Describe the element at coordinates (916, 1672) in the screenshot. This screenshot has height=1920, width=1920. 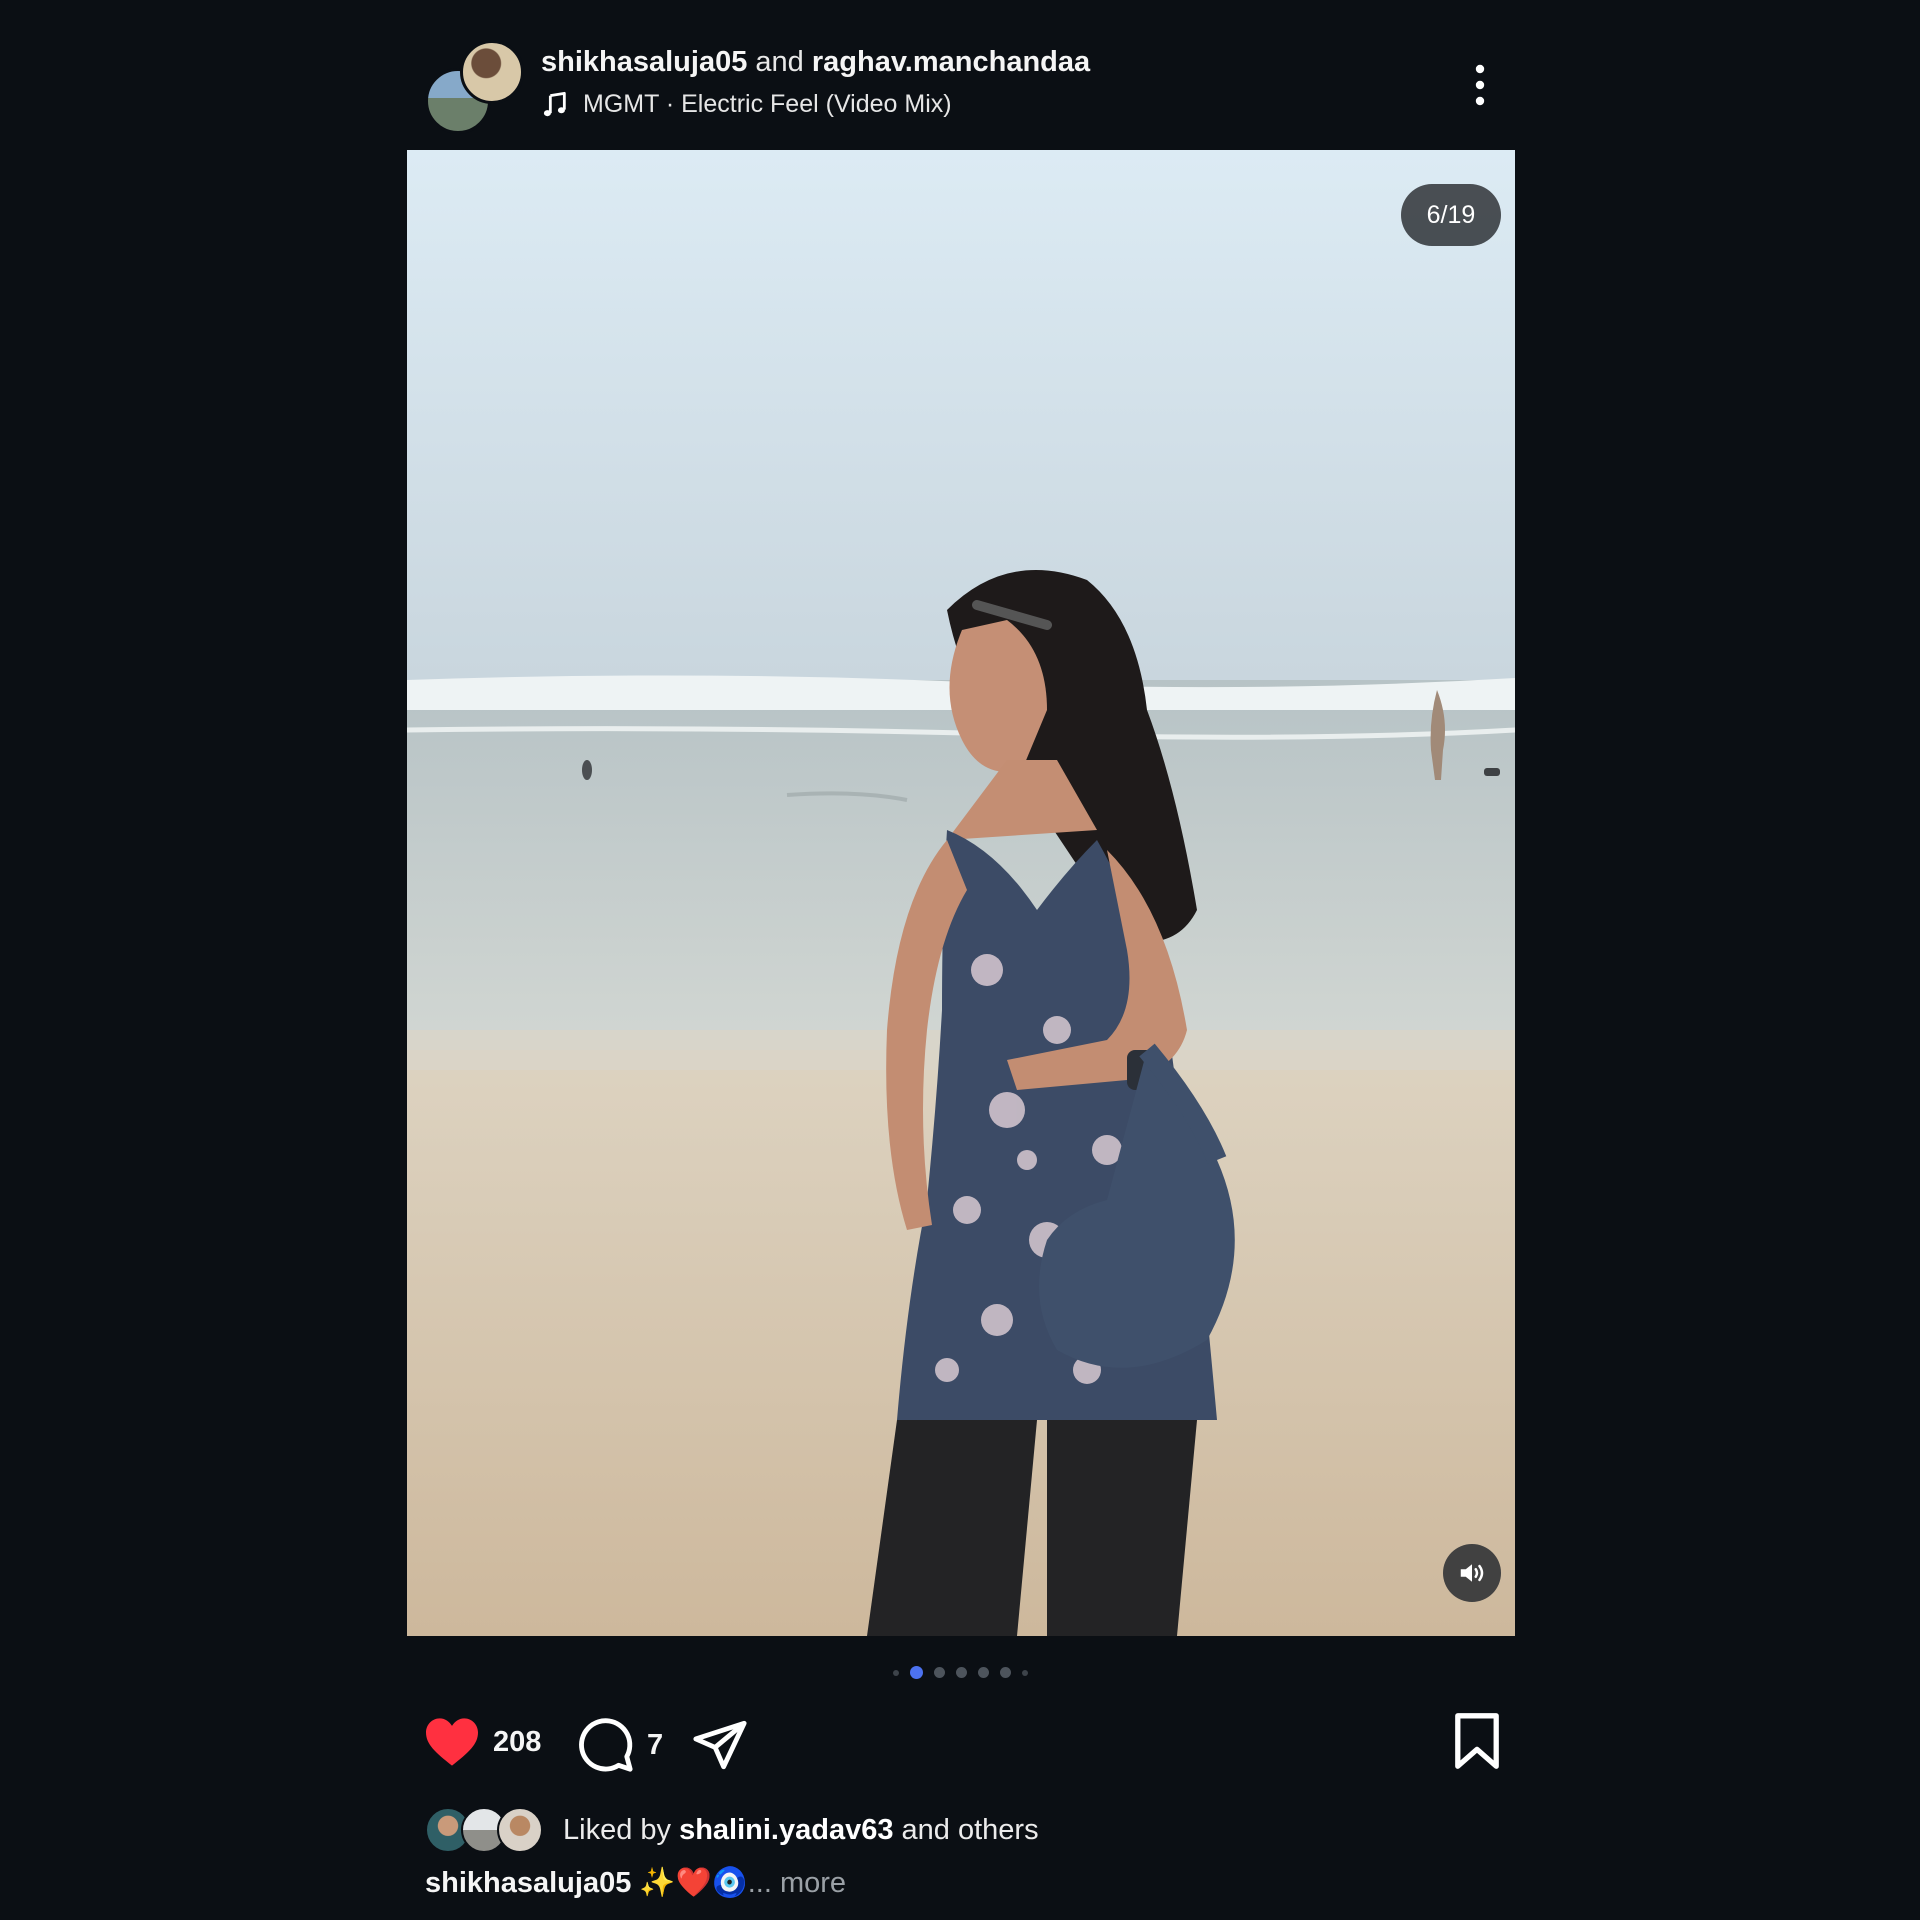
I see `carousel-dot-active` at that location.